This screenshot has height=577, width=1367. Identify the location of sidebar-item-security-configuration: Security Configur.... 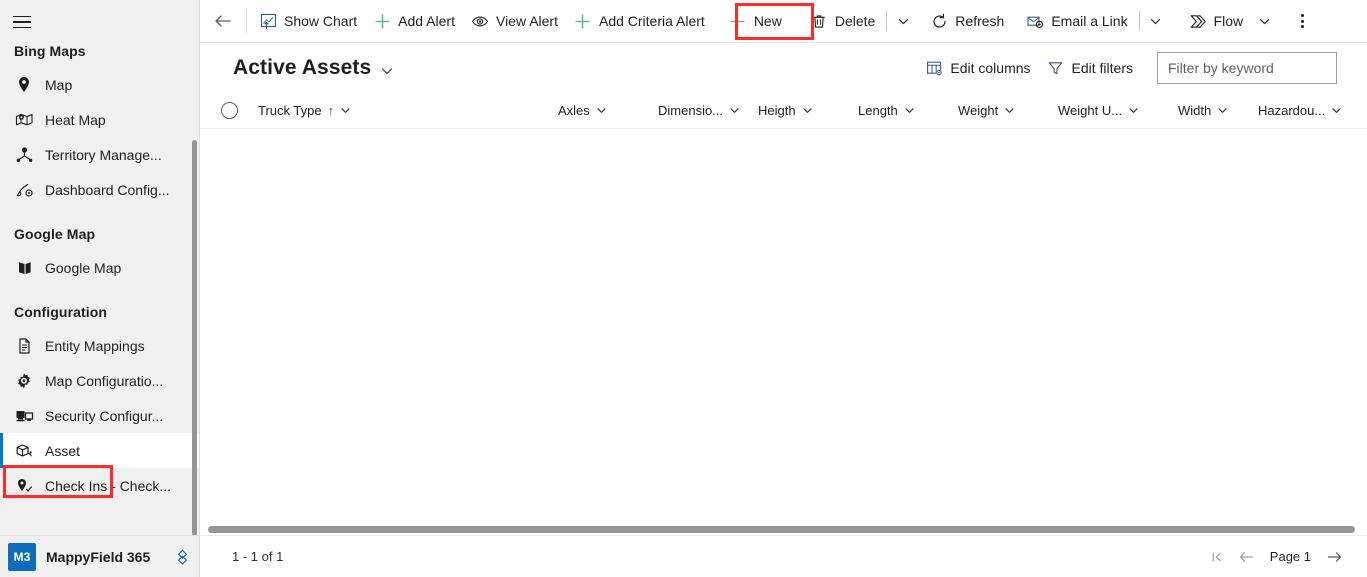
(99, 415).